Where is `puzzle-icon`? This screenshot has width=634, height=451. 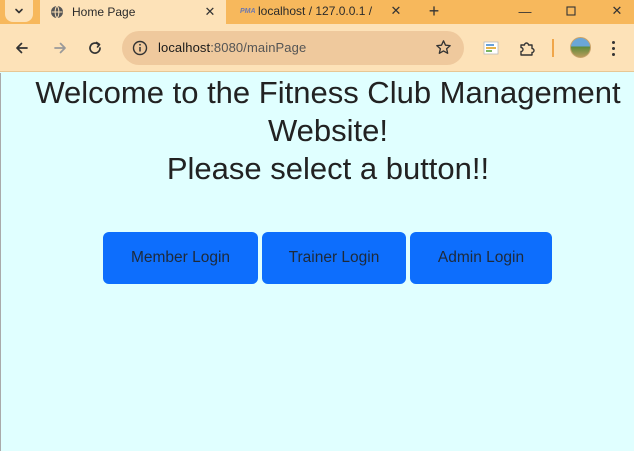
puzzle-icon is located at coordinates (527, 49).